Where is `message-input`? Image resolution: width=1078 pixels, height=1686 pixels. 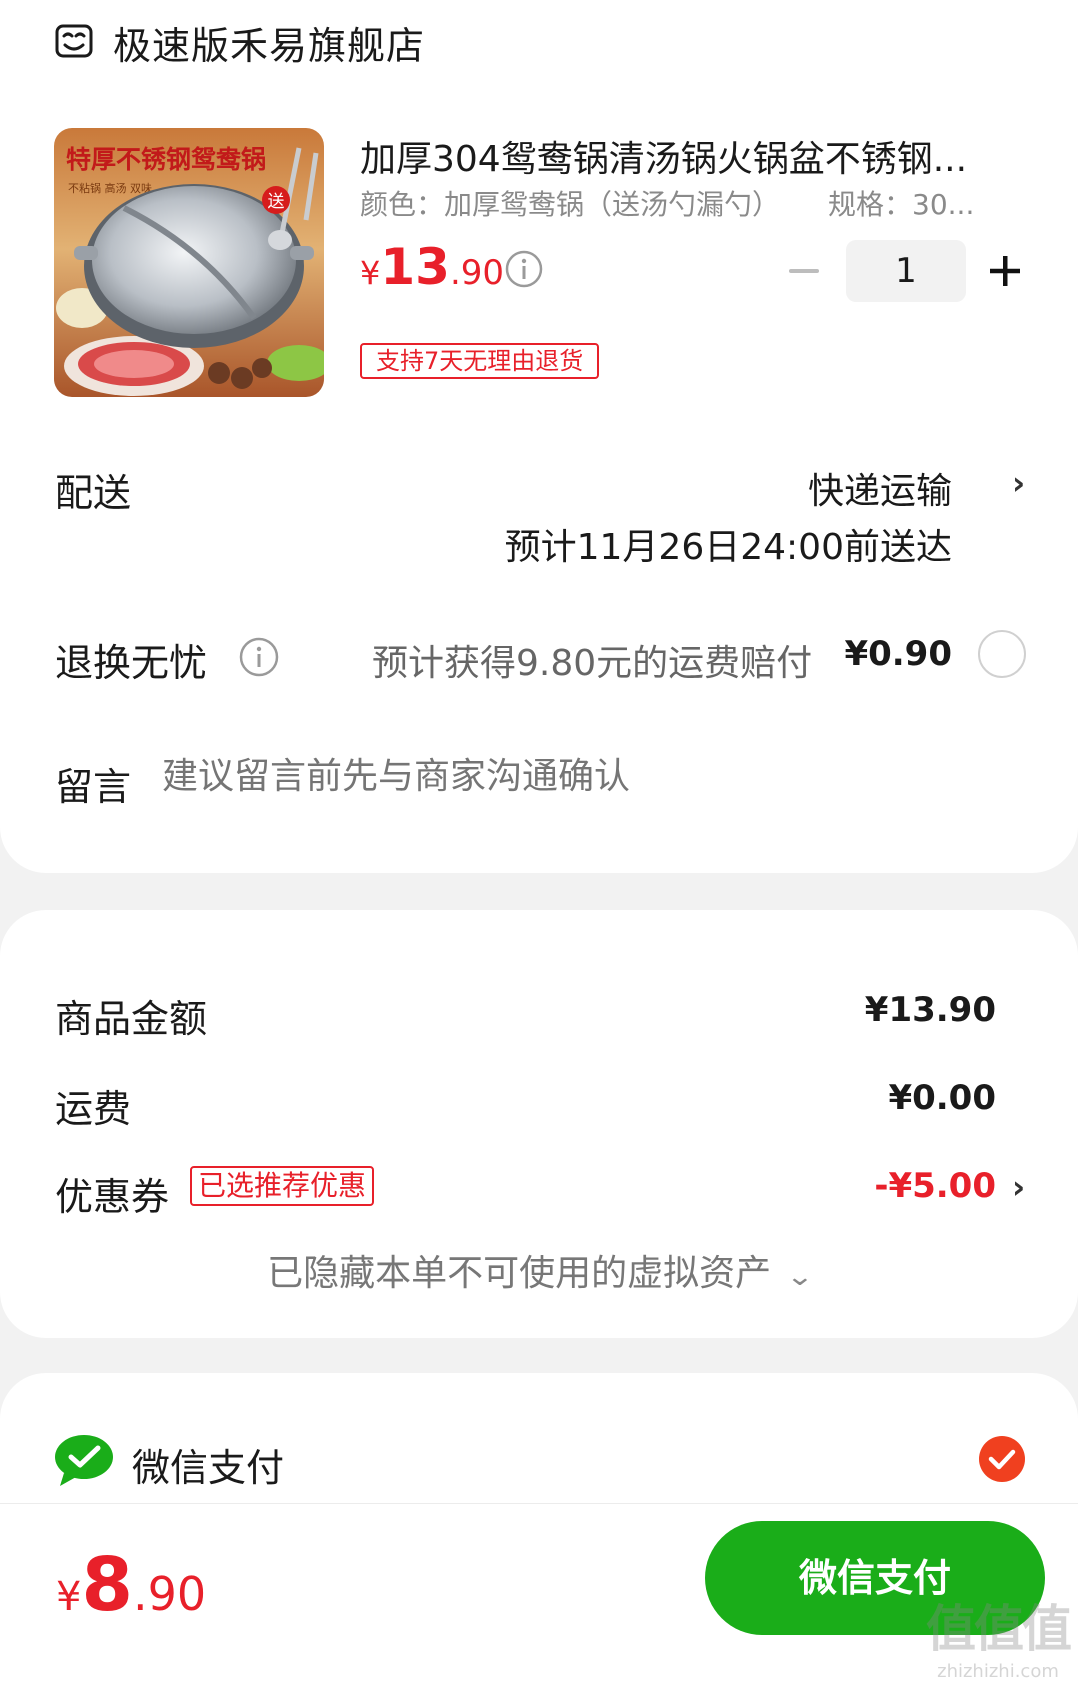 message-input is located at coordinates (562, 776).